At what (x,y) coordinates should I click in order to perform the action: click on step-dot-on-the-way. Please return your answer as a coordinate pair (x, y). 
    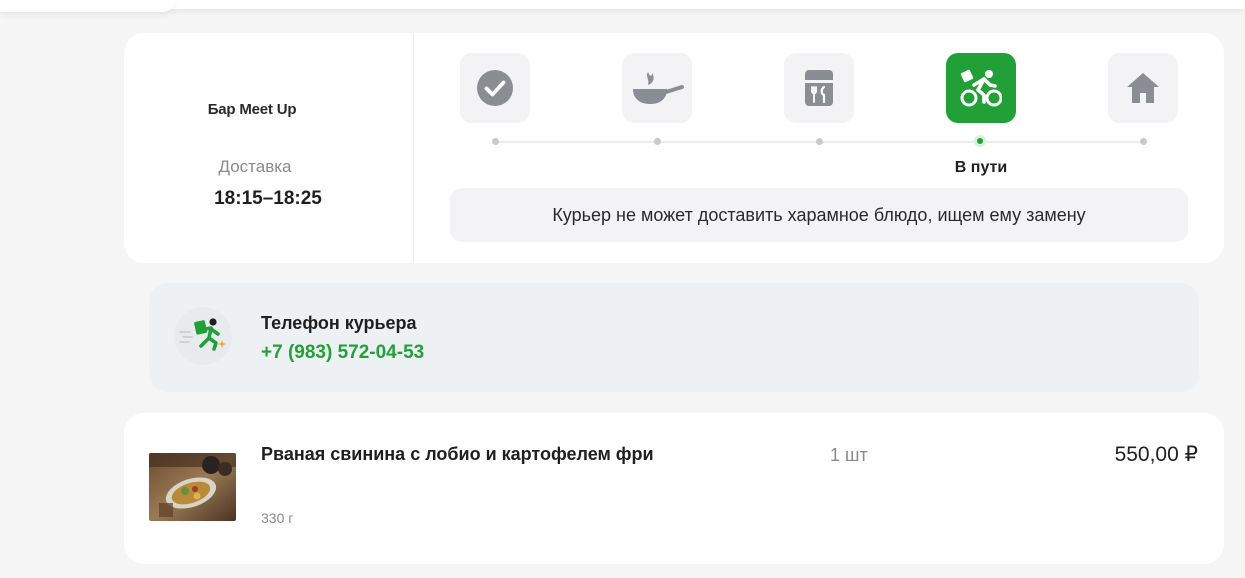
    Looking at the image, I should click on (980, 141).